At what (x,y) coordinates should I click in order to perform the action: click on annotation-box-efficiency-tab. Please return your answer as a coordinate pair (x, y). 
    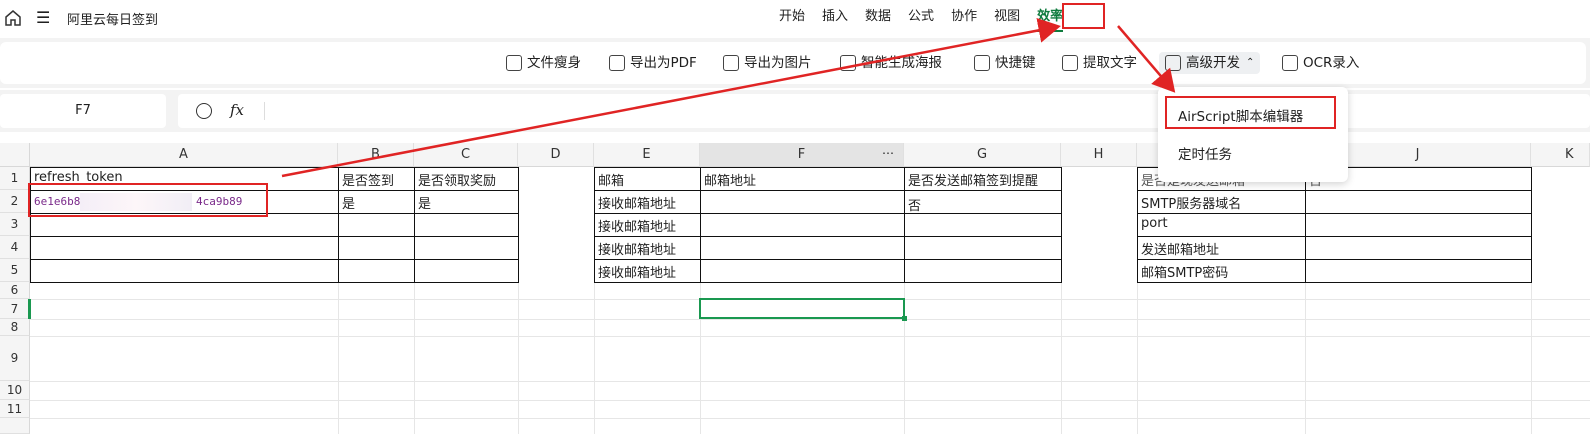
    Looking at the image, I should click on (1083, 16).